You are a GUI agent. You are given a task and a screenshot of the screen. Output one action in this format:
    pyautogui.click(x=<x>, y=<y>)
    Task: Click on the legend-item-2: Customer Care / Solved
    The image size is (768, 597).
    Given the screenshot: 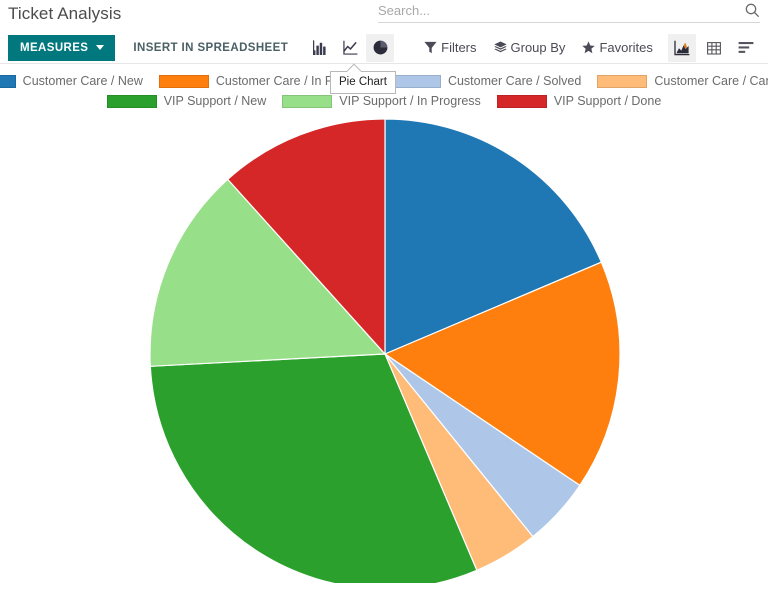 What is the action you would take?
    pyautogui.click(x=486, y=81)
    